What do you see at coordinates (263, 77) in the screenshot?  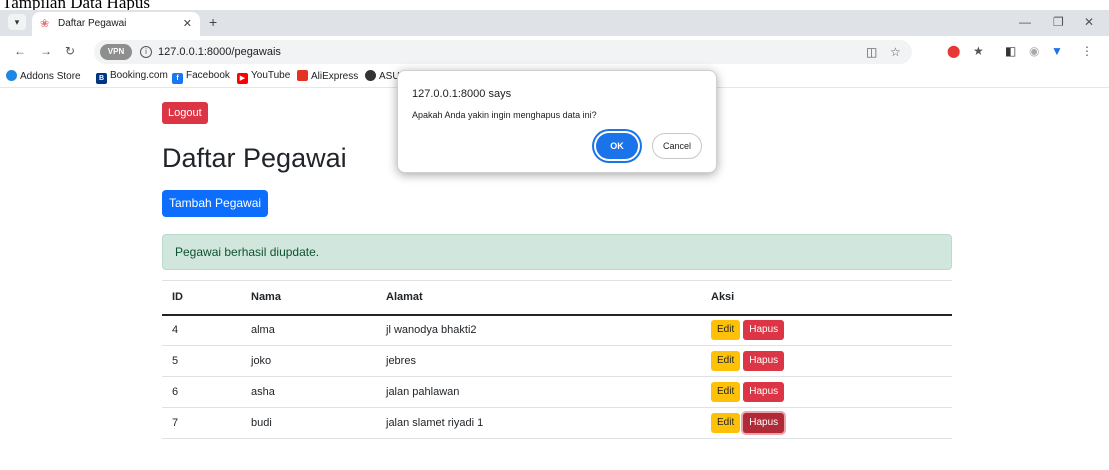 I see `bookmark-youtube: ▶ YouTube` at bounding box center [263, 77].